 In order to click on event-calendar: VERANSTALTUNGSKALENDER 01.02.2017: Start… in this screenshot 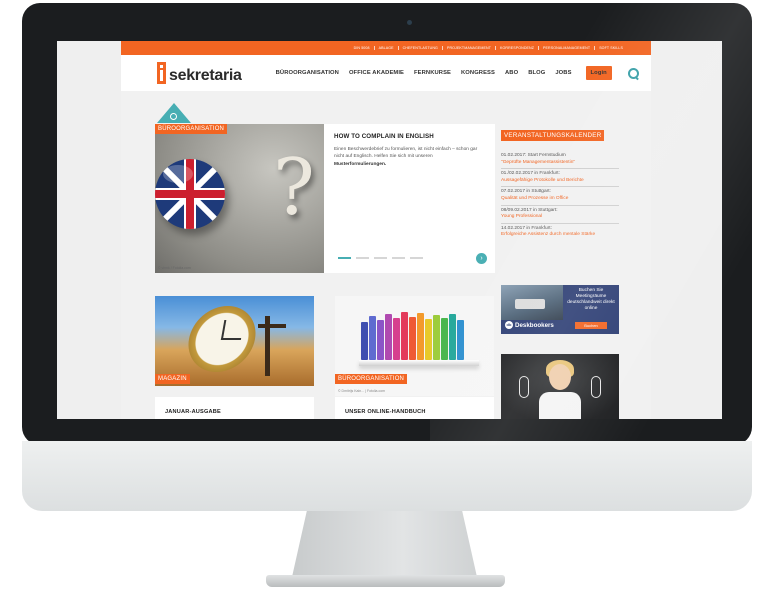, I will do `click(560, 182)`.